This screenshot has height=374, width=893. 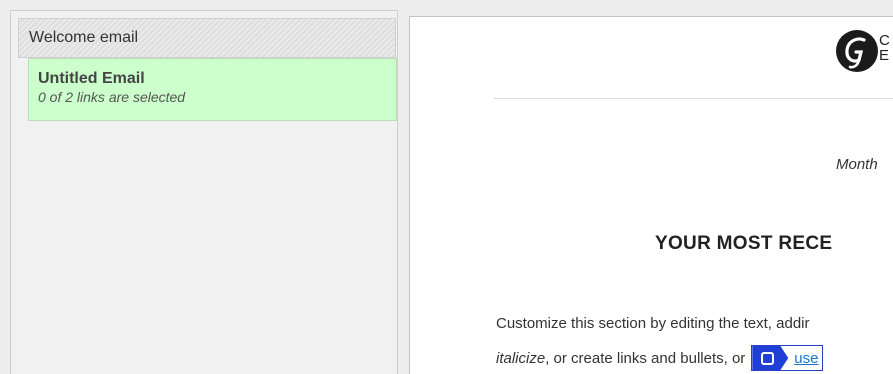 What do you see at coordinates (767, 358) in the screenshot?
I see `link-selector-square-icon` at bounding box center [767, 358].